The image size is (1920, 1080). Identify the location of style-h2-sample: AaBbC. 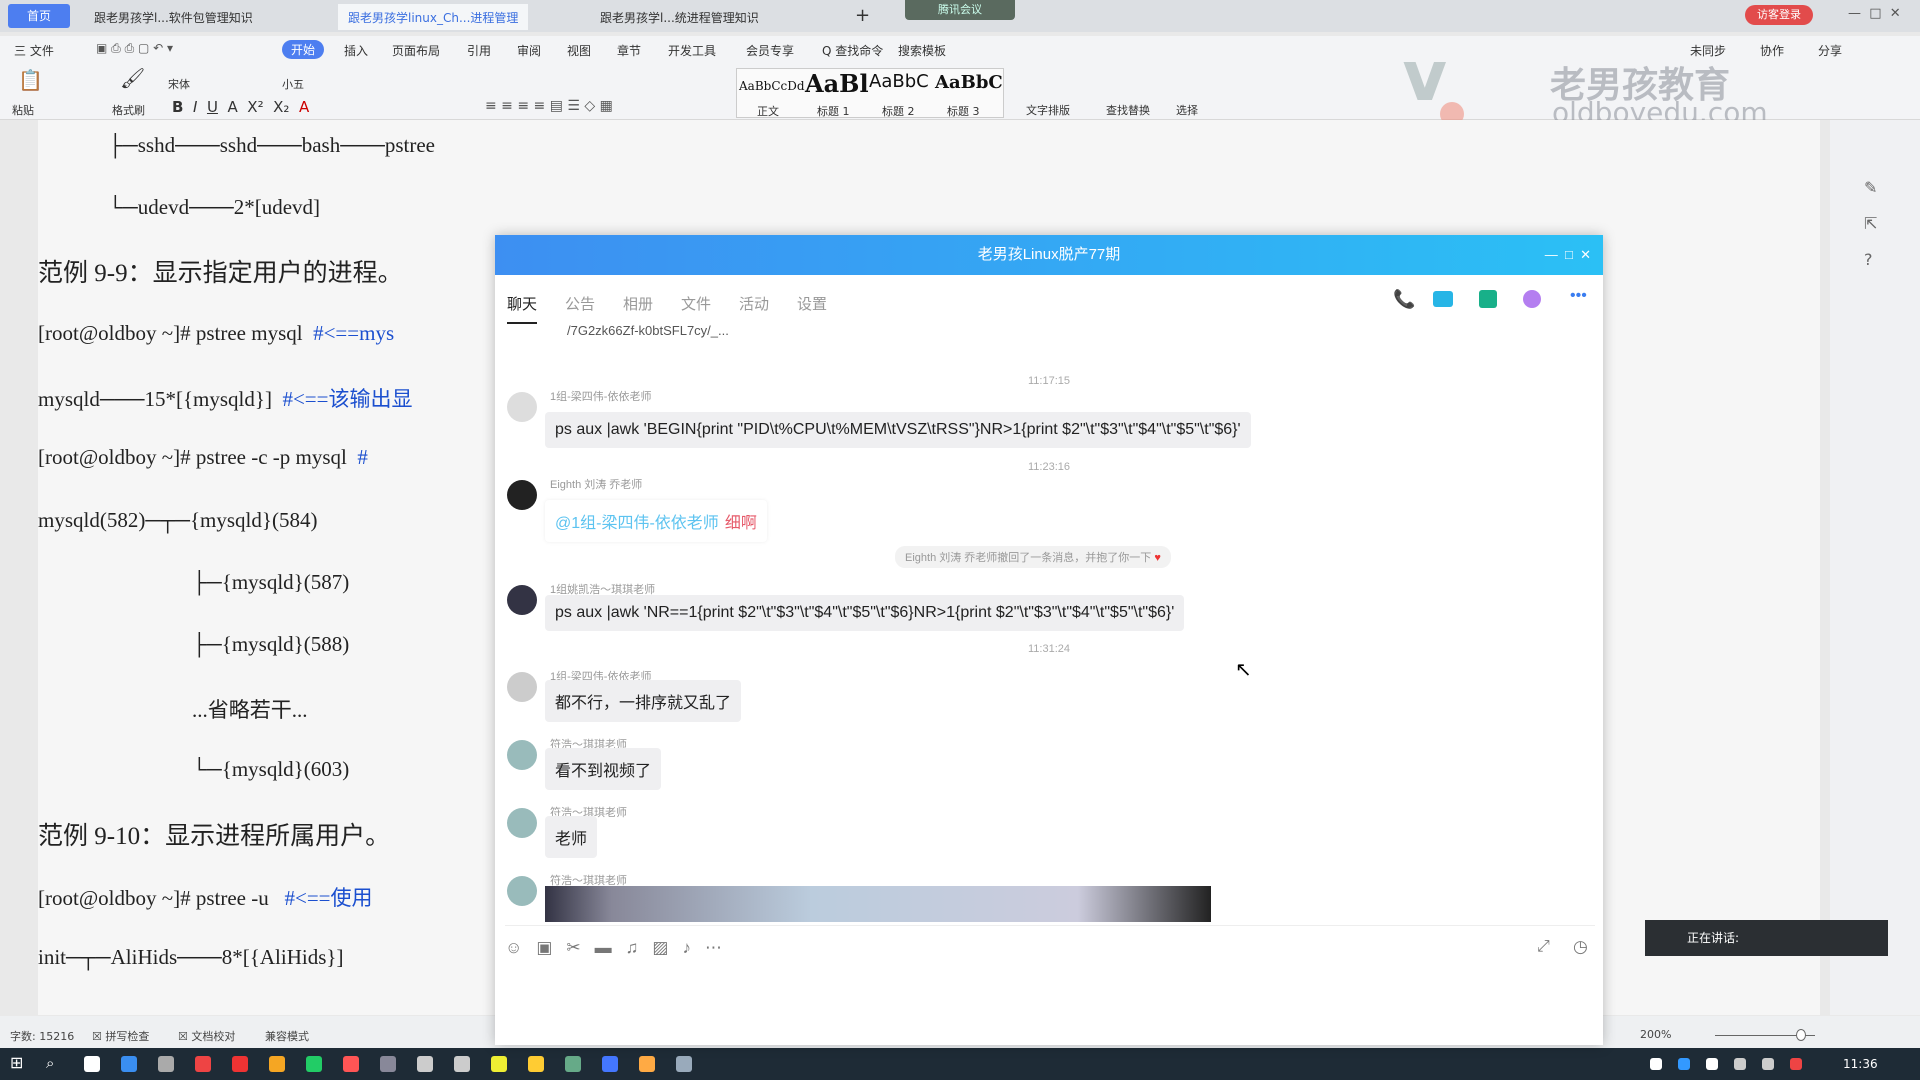
(899, 81).